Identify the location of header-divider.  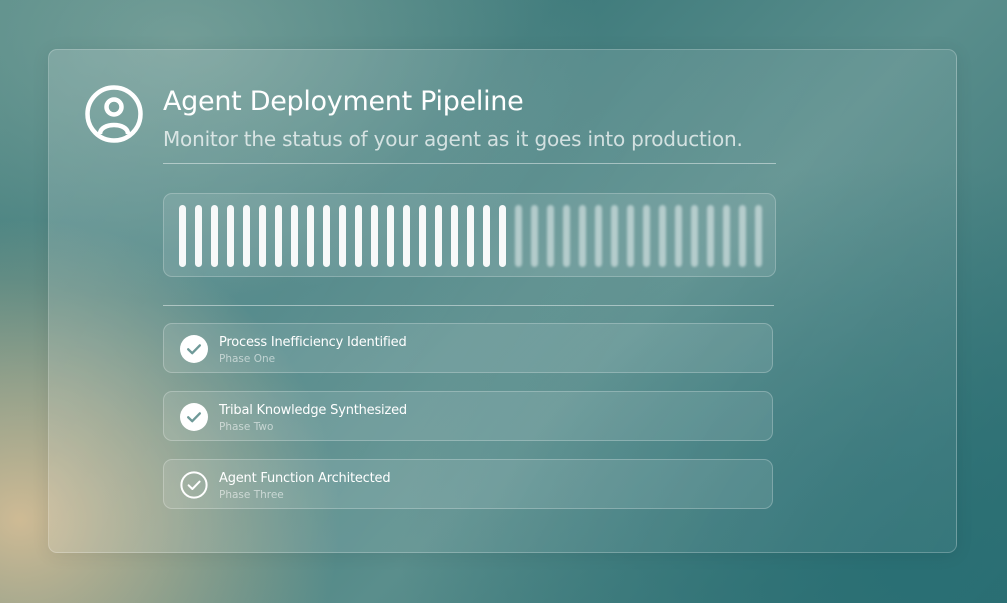
(469, 163).